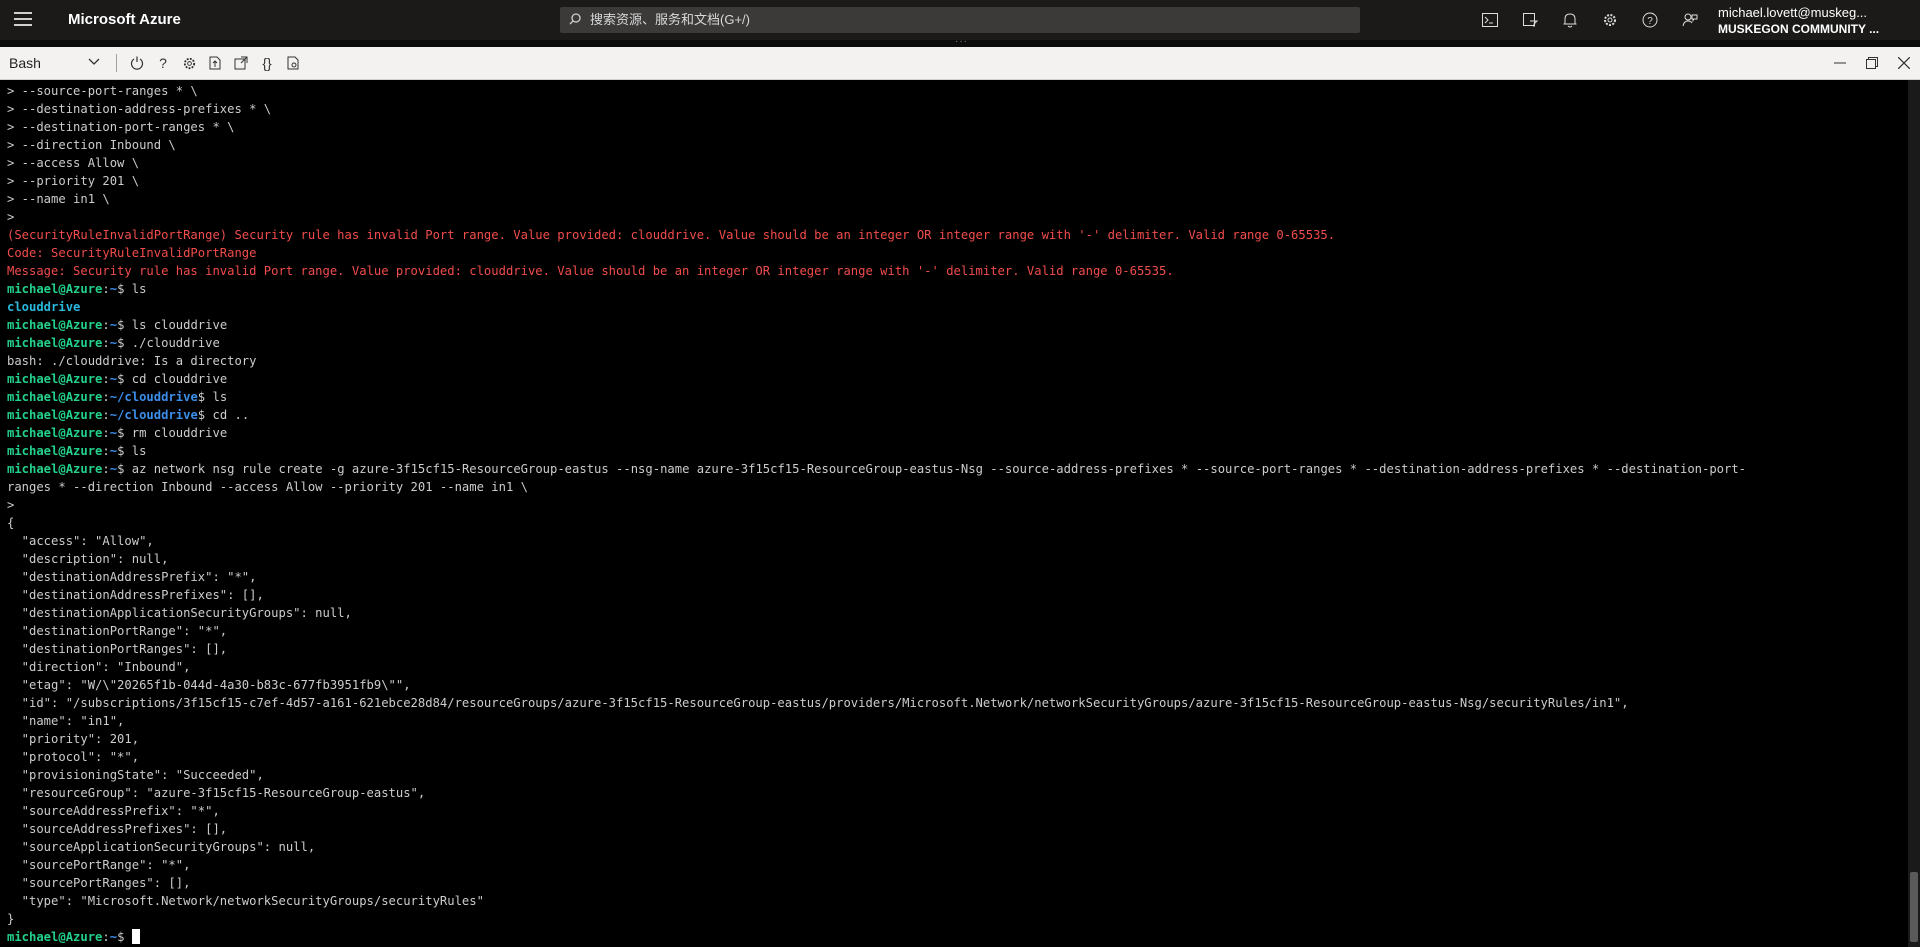 This screenshot has width=1920, height=947. I want to click on terminal-prompt-line: michael@Azure:~/clouddrive$ ls, so click(117, 397).